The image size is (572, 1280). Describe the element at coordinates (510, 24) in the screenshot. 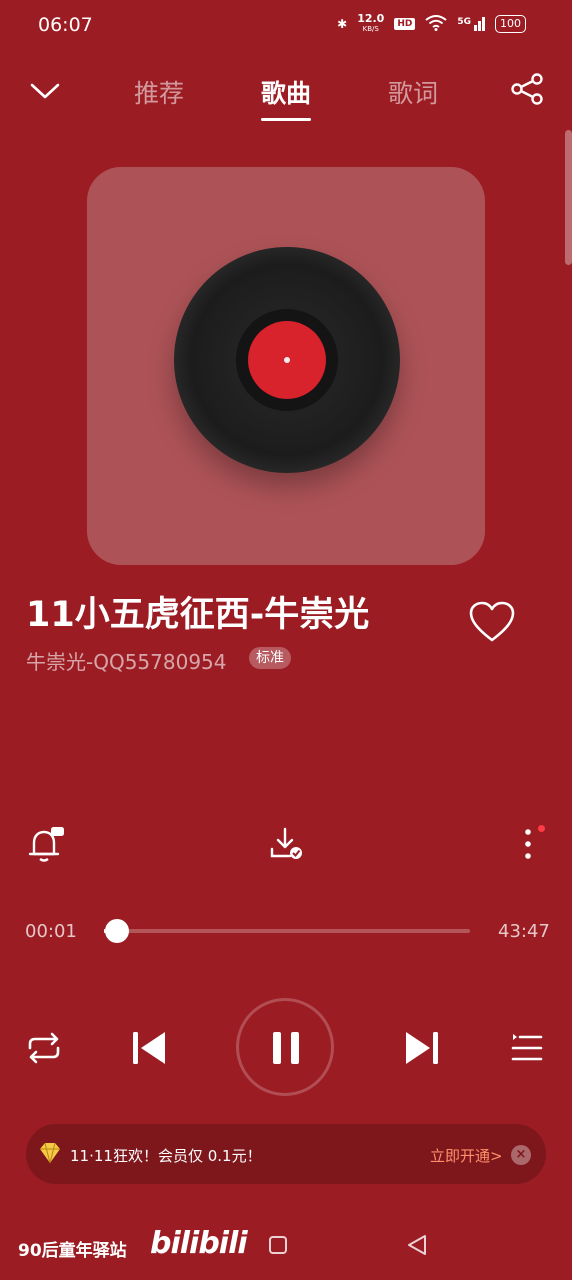

I see `battery-indicator: 100` at that location.